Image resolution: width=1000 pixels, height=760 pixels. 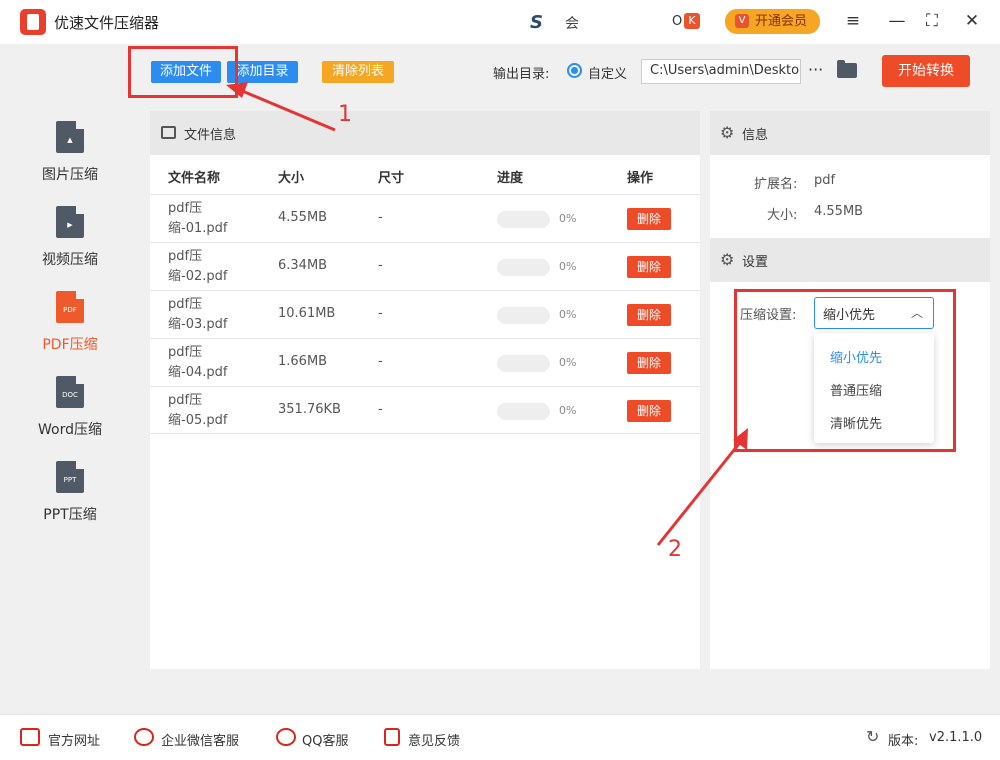 What do you see at coordinates (70, 392) in the screenshot?
I see `doc-file-icon: DOC` at bounding box center [70, 392].